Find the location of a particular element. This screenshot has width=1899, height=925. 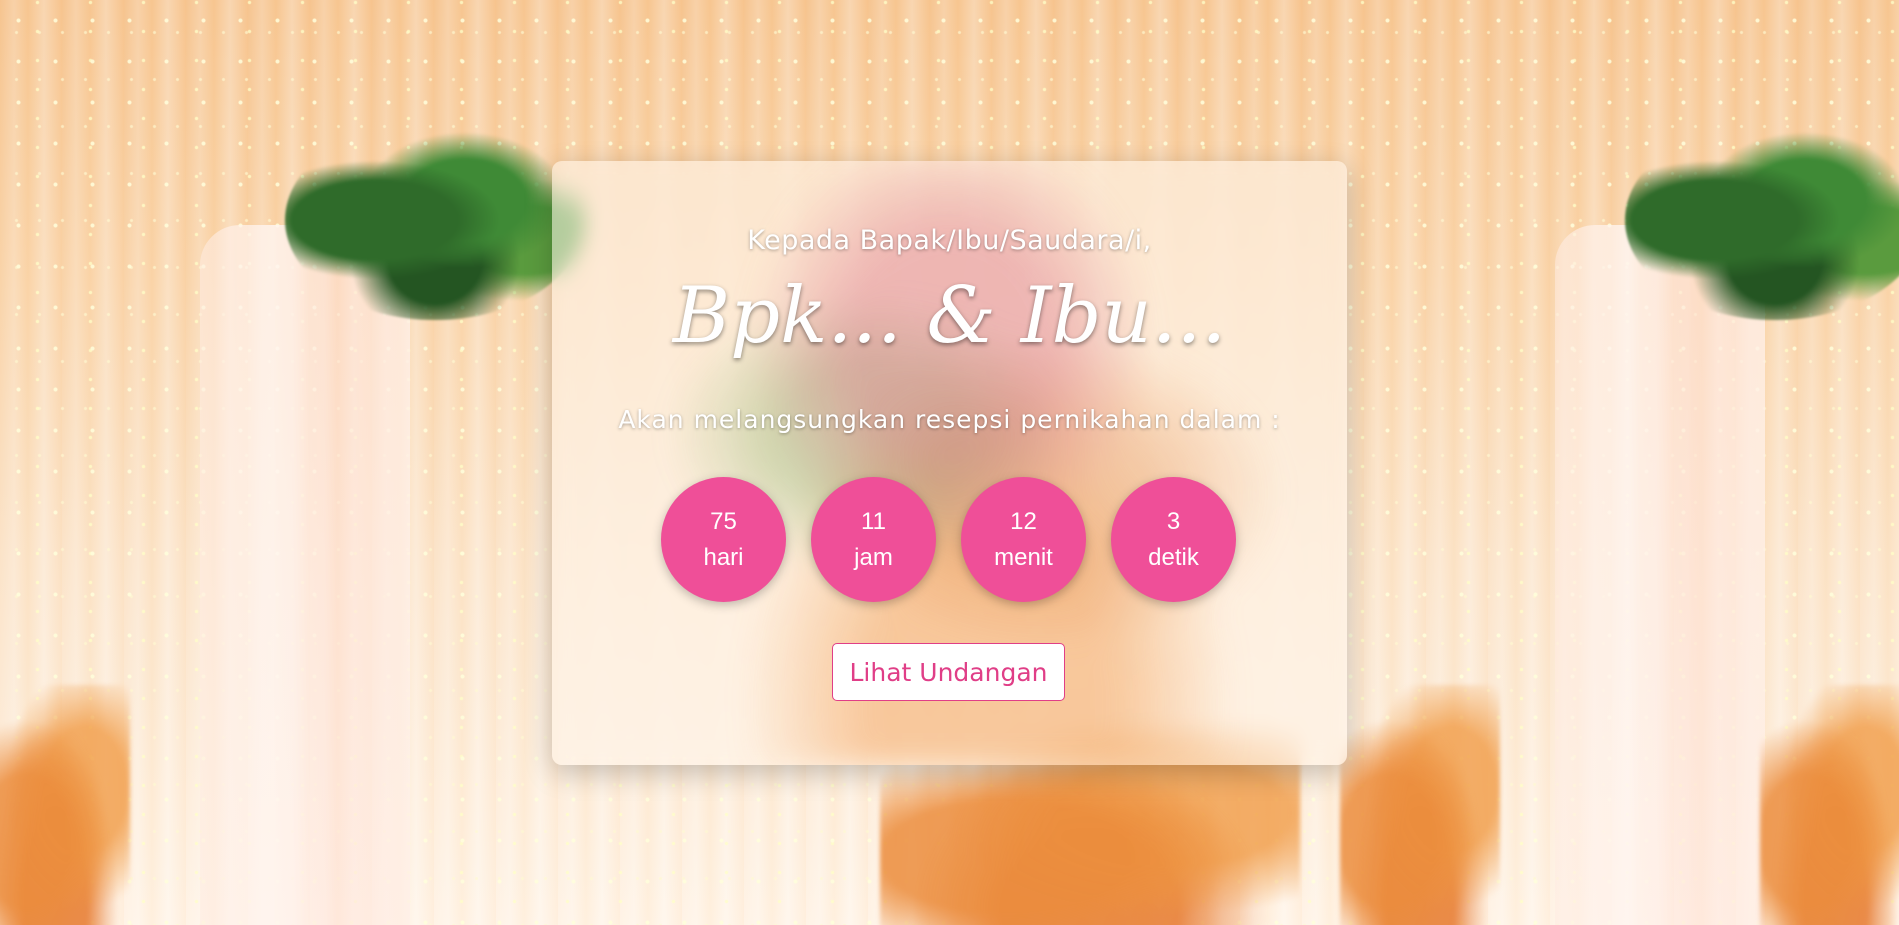

countdown-value: 11 is located at coordinates (873, 521).